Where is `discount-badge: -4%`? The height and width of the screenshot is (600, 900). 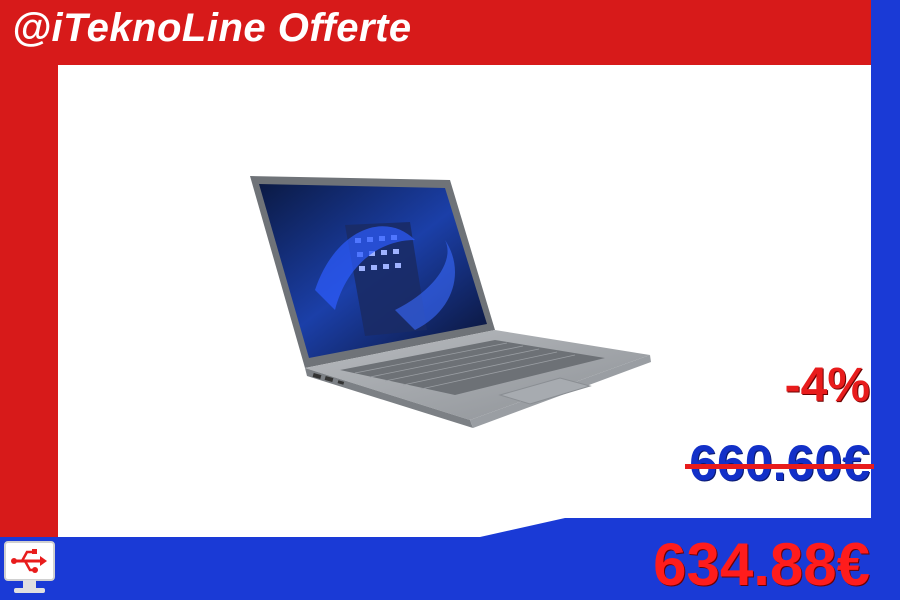
discount-badge: -4% is located at coordinates (827, 385).